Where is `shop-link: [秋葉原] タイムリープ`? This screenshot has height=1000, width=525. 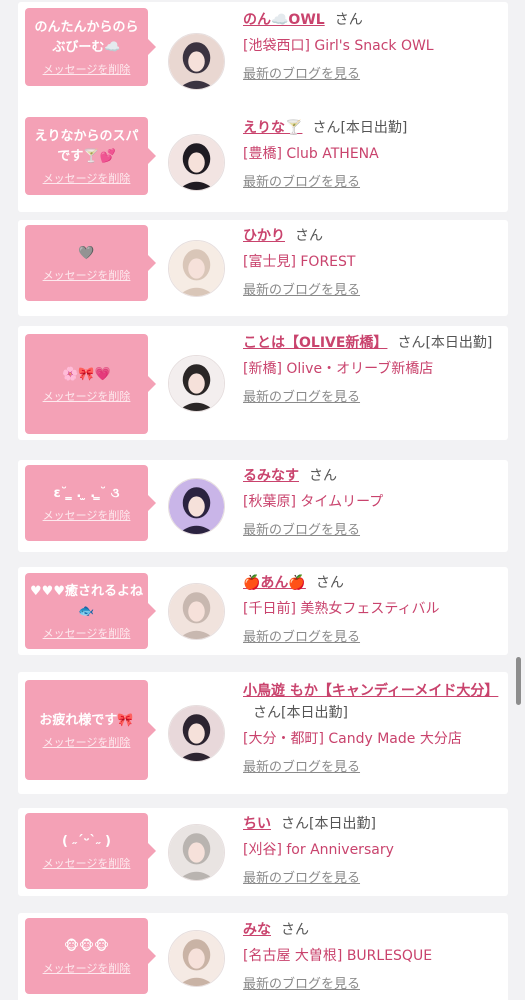
shop-link: [秋葉原] タイムリープ is located at coordinates (370, 502).